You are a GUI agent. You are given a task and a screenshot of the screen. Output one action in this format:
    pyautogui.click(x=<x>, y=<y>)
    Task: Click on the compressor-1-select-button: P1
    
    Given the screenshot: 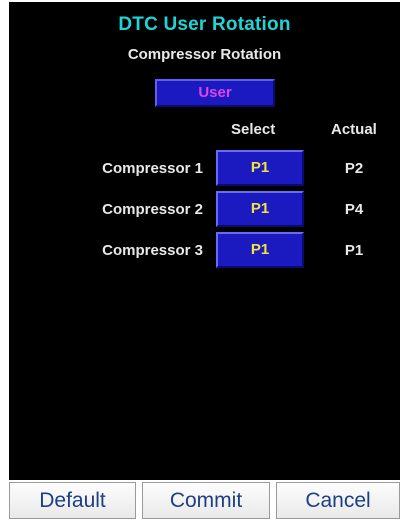 What is the action you would take?
    pyautogui.click(x=260, y=168)
    